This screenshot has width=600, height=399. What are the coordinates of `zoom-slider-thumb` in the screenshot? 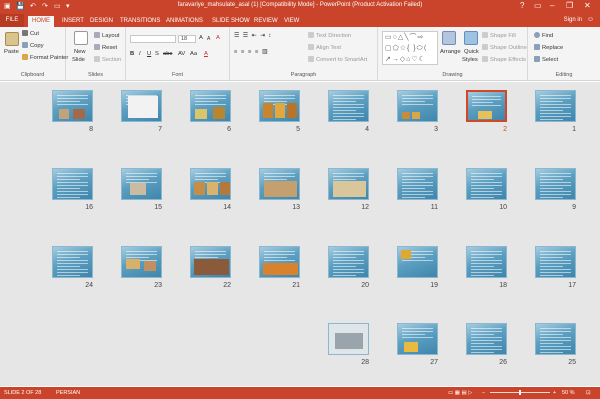 It's located at (520, 392).